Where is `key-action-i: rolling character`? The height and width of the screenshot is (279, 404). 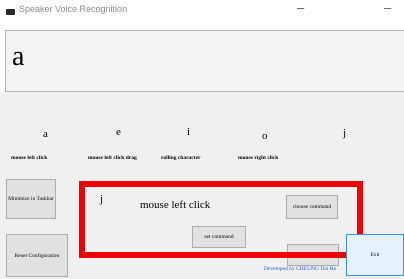
key-action-i: rolling character is located at coordinates (181, 158).